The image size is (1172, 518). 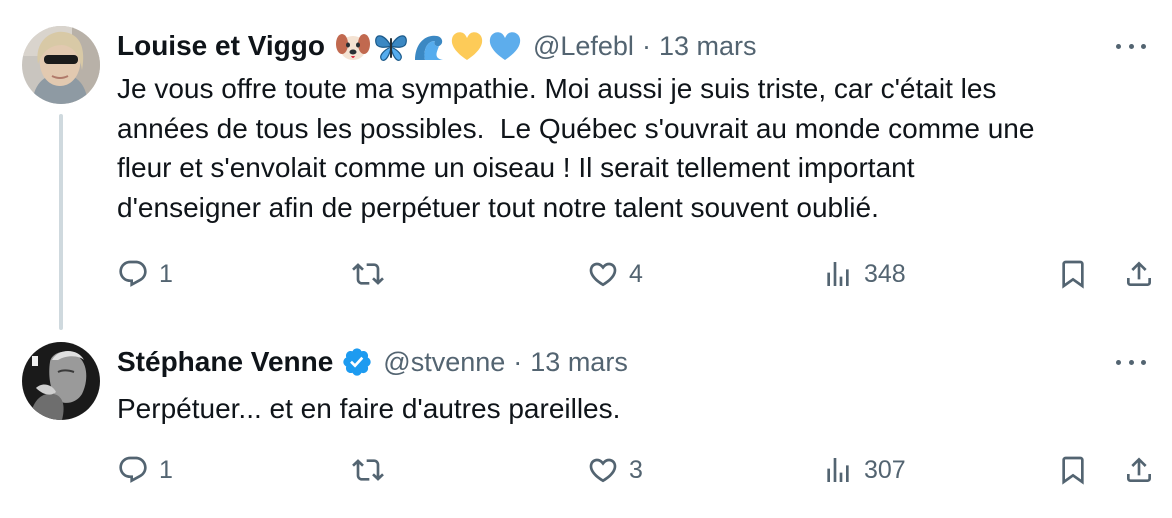 I want to click on thread-connector-line, so click(x=61, y=222).